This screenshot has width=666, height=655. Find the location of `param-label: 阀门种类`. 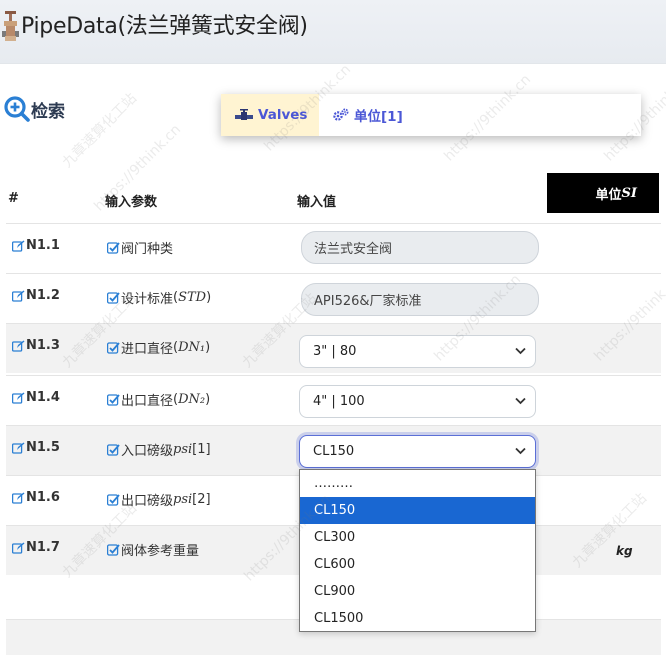

param-label: 阀门种类 is located at coordinates (147, 249).